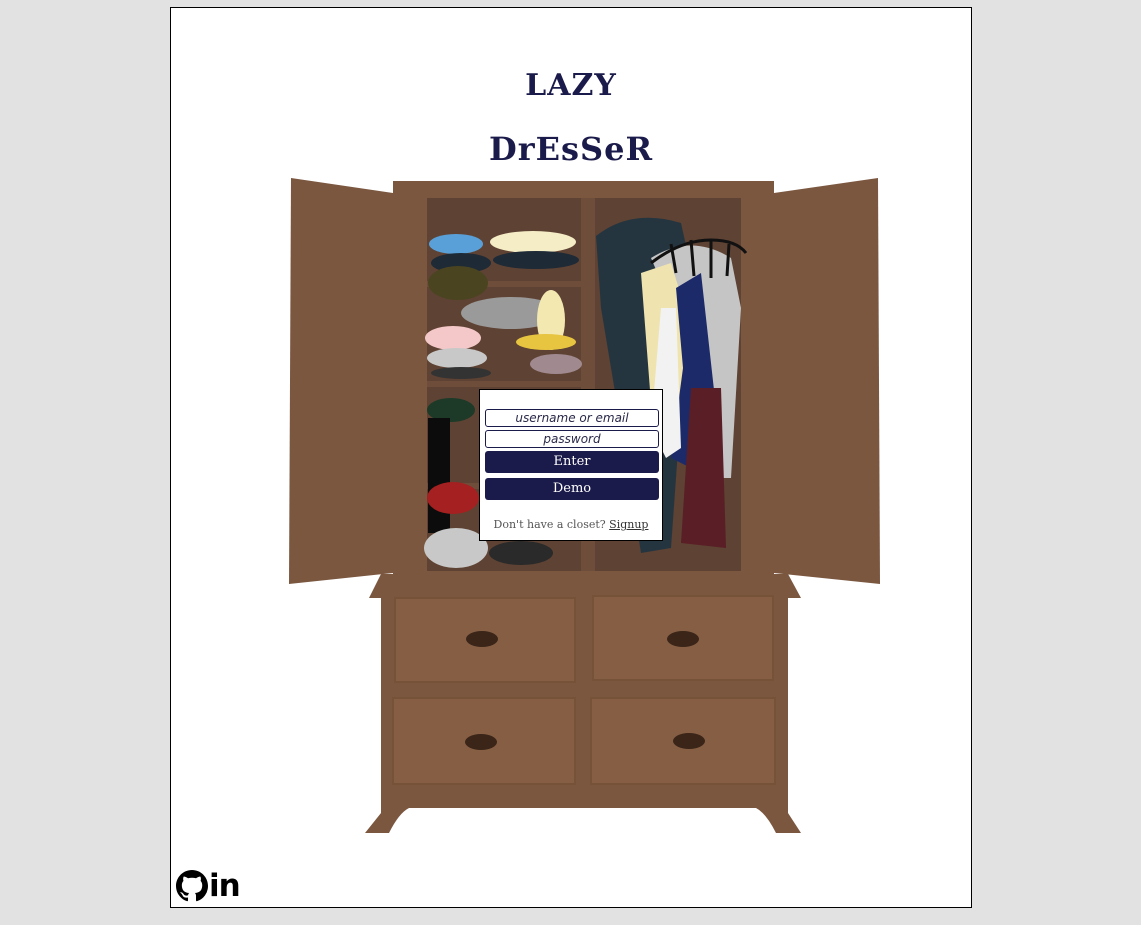 This screenshot has height=925, width=1141. I want to click on password-input, so click(572, 439).